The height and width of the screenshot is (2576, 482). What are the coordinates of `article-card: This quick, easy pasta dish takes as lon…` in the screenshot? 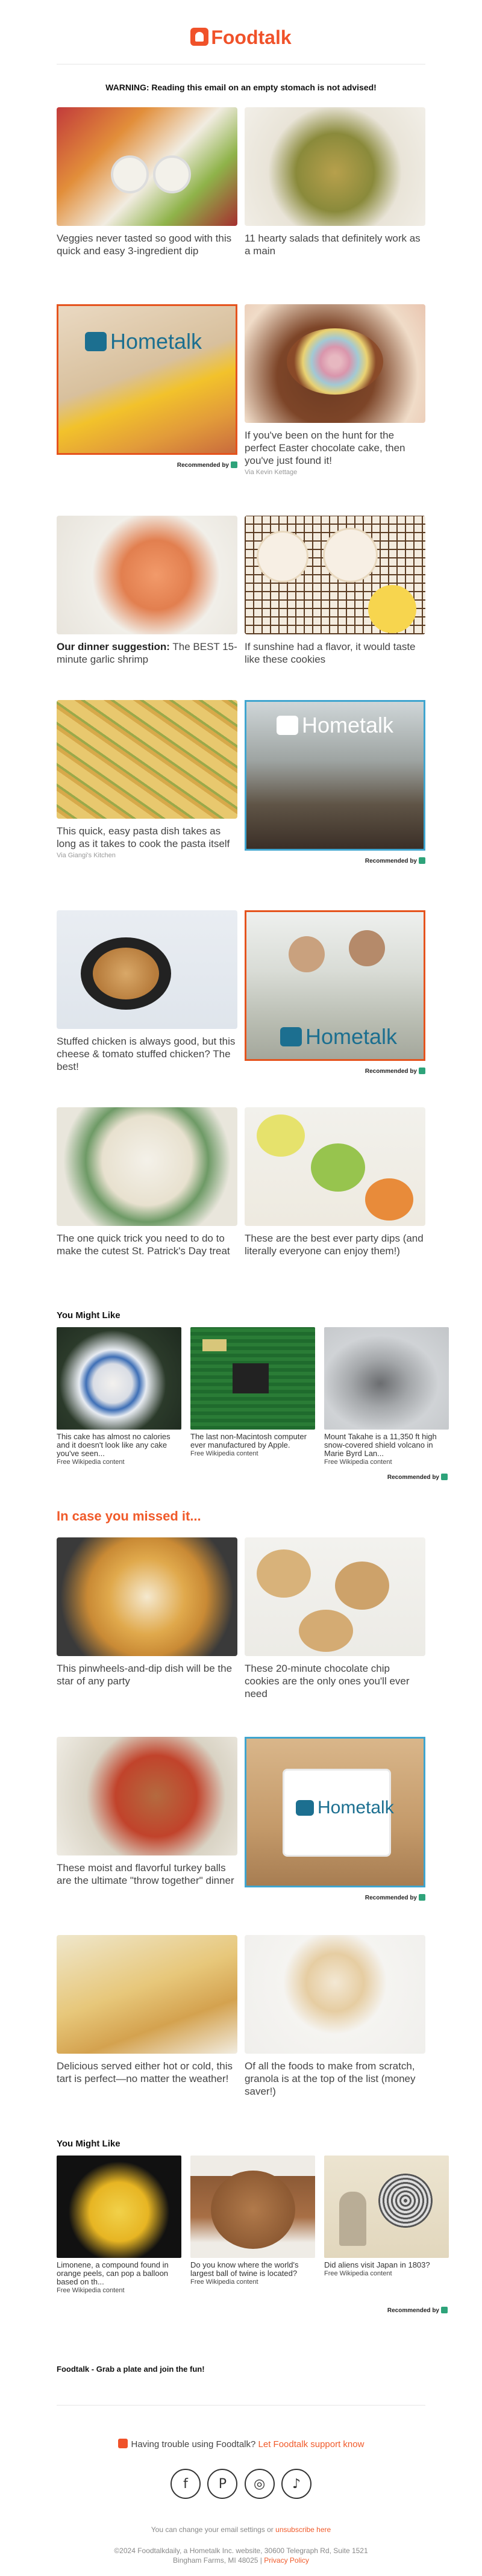 It's located at (147, 780).